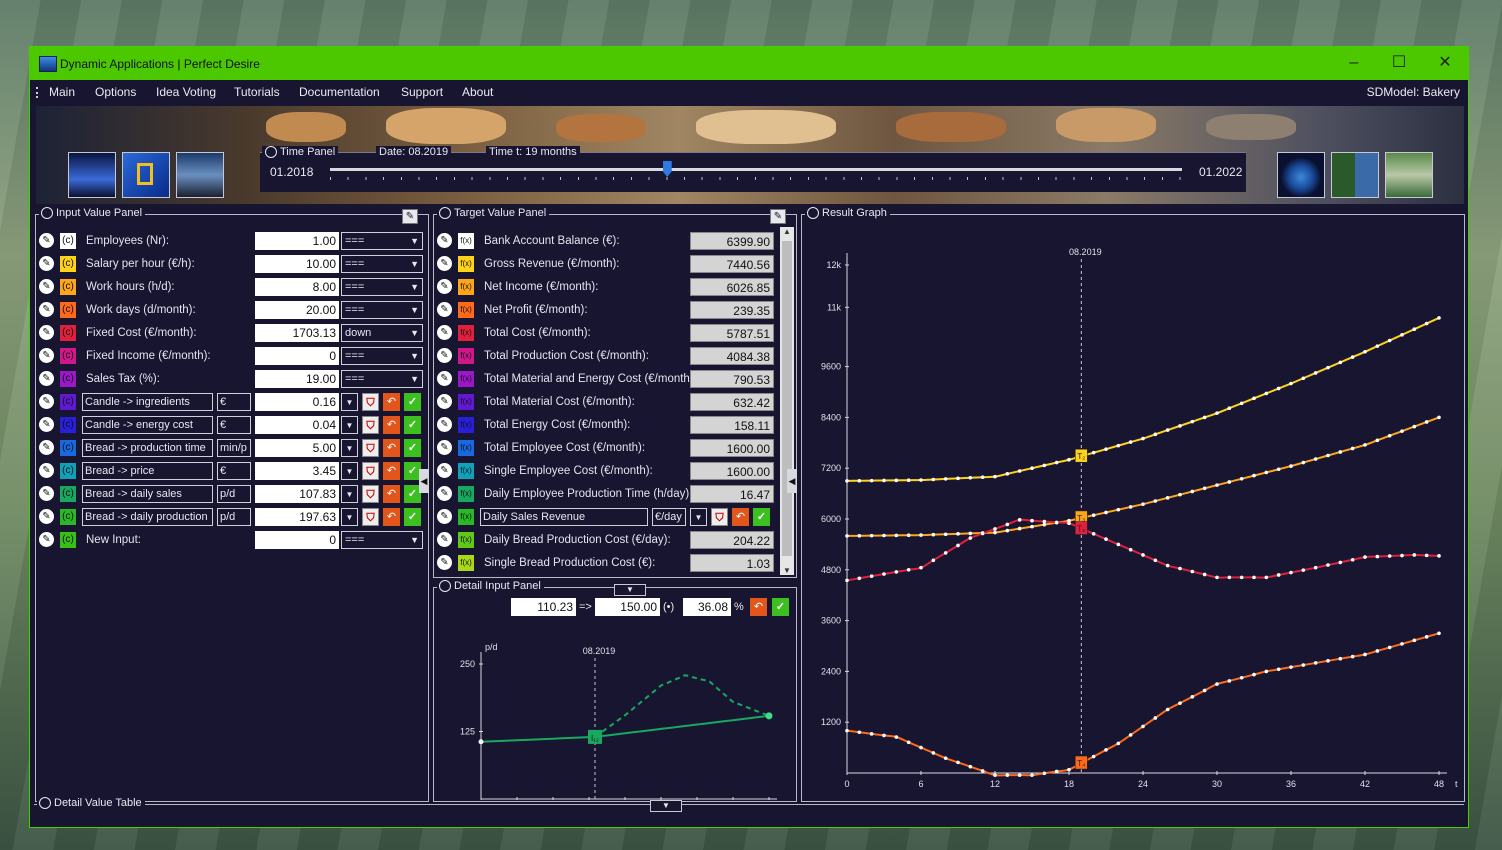  Describe the element at coordinates (115, 92) in the screenshot. I see `menu-options: Options` at that location.